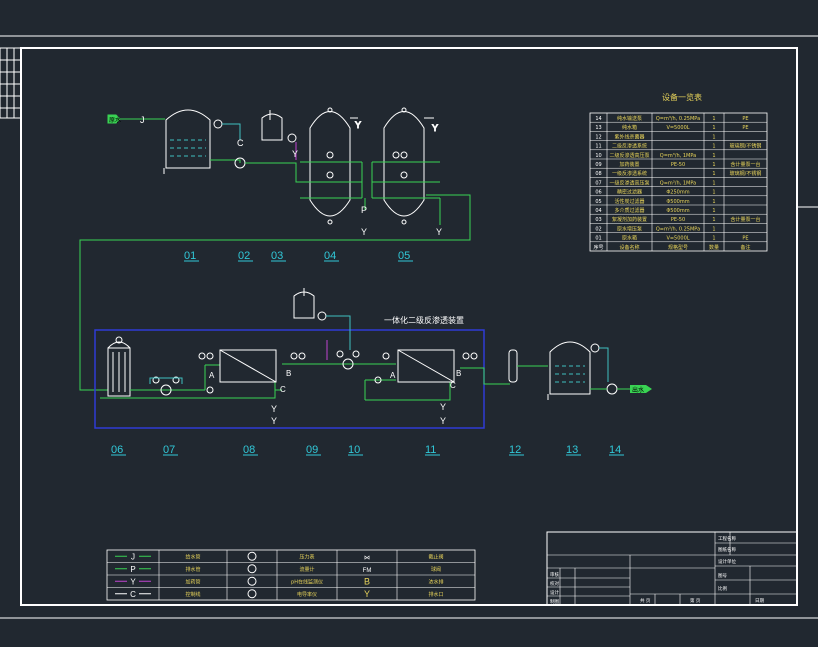 The height and width of the screenshot is (647, 818). I want to click on line-letter-c: C, so click(240, 143).